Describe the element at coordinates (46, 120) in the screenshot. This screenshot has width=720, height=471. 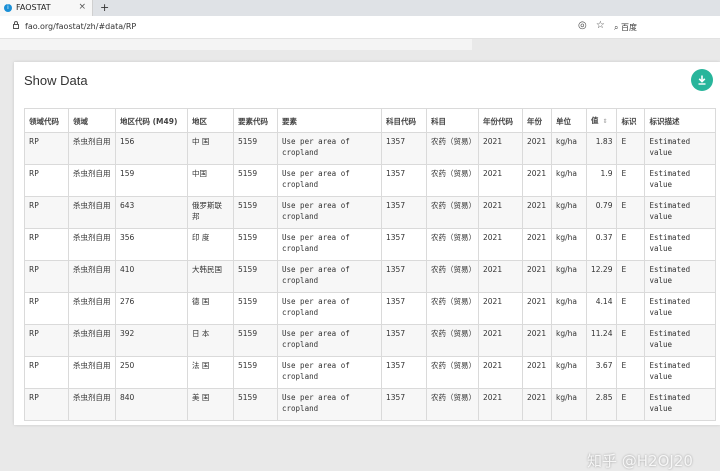
I see `column-header: 领域代码` at that location.